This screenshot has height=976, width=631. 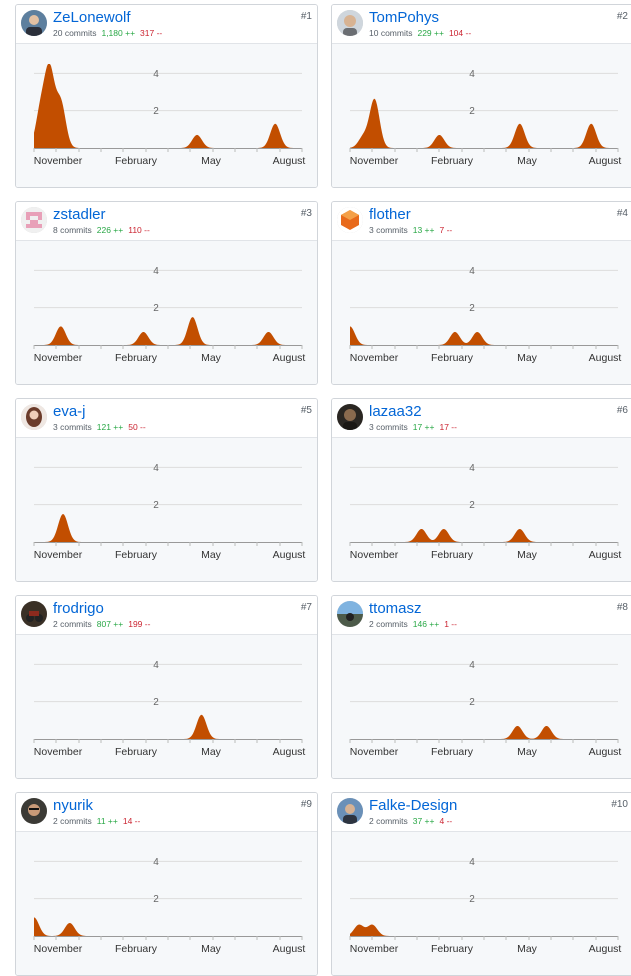 I want to click on avatar-photo-portrait-icon, so click(x=34, y=23).